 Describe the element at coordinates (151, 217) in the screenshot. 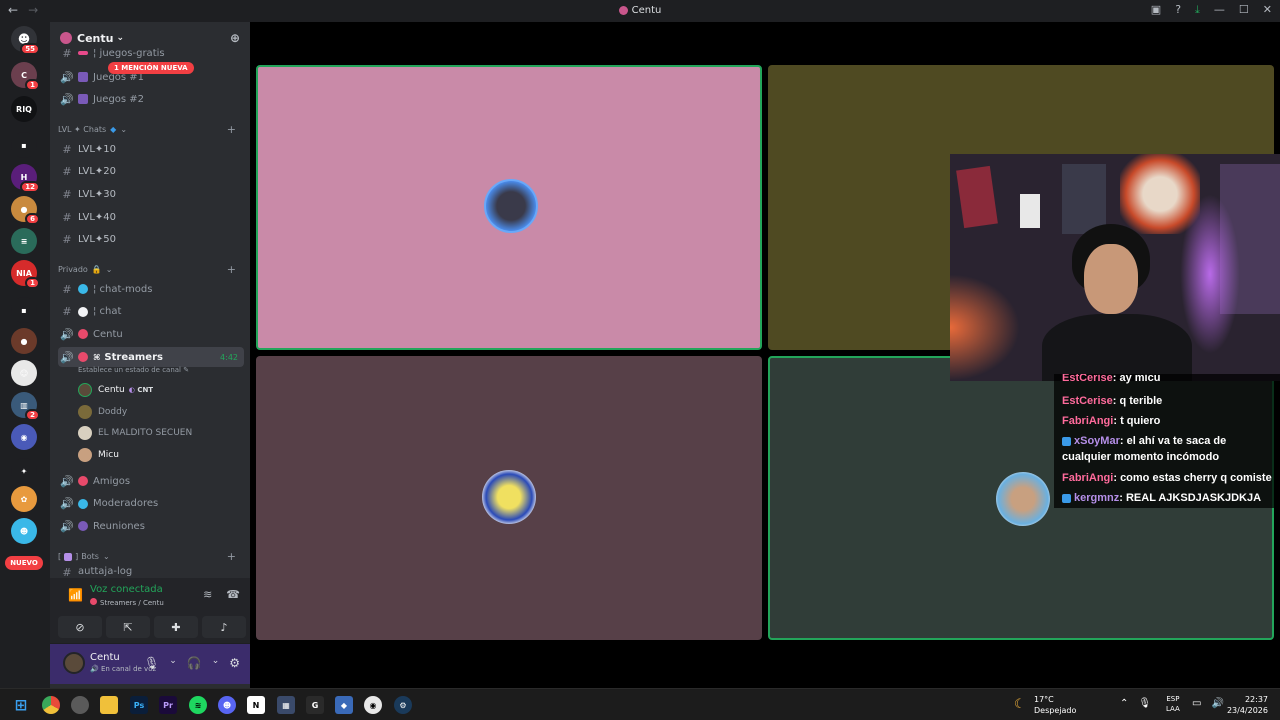

I see `channel-lvl: # LVL✦40` at that location.